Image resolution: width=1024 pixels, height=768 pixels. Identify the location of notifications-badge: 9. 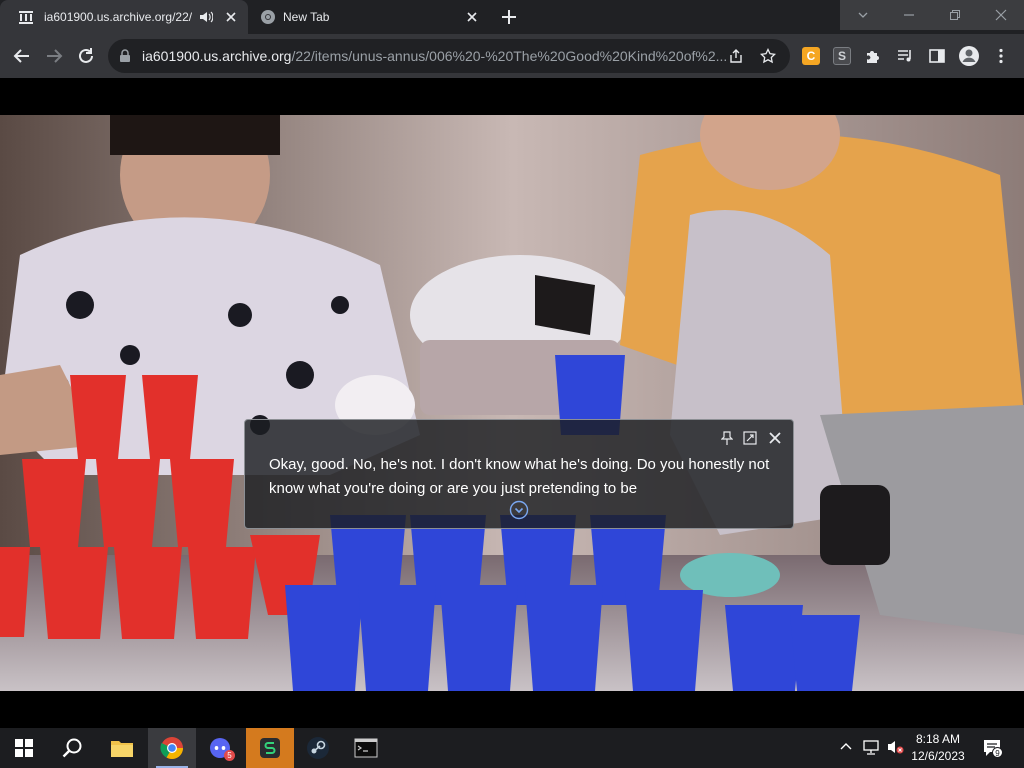
(997, 752).